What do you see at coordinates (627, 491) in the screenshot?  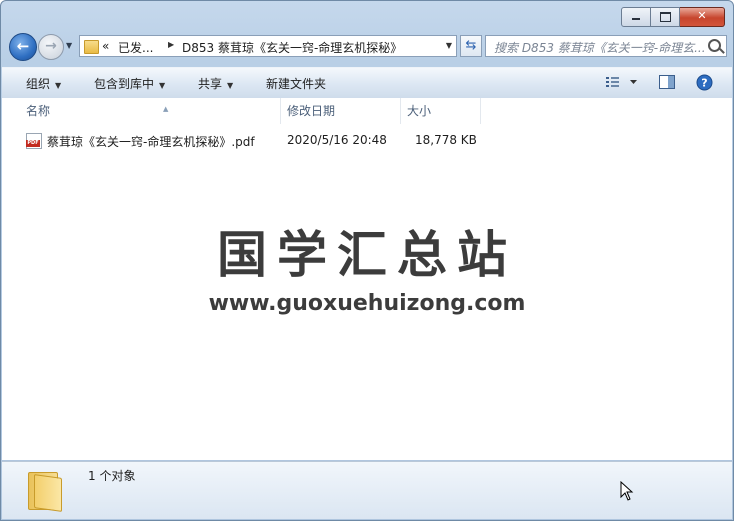 I see `mouse-cursor-icon` at bounding box center [627, 491].